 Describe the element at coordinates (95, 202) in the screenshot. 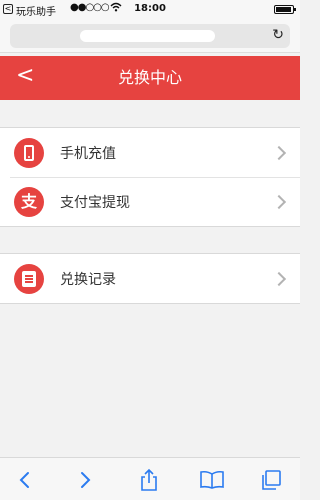

I see `menu-item-label: 支付宝提现` at that location.